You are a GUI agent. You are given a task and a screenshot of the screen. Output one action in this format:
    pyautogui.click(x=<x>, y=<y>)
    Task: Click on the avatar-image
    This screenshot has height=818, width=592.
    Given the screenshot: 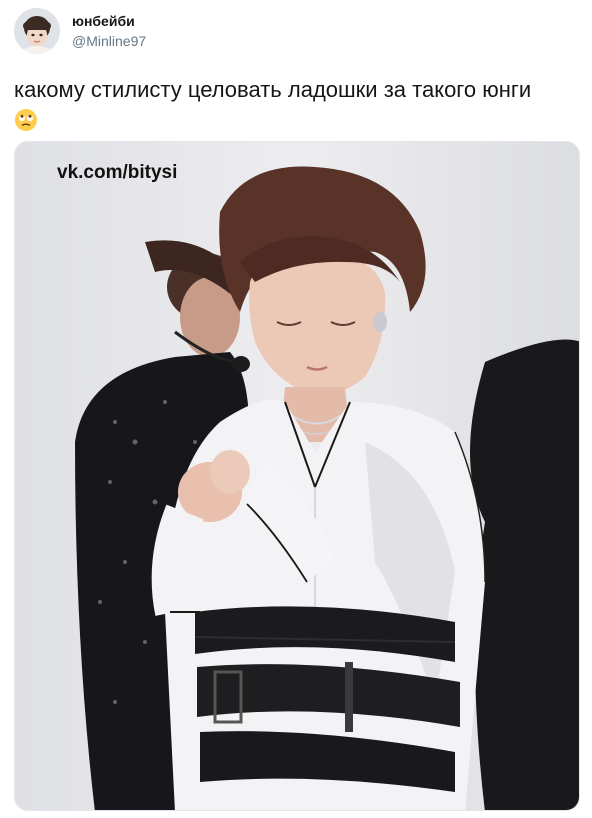 What is the action you would take?
    pyautogui.click(x=37, y=31)
    